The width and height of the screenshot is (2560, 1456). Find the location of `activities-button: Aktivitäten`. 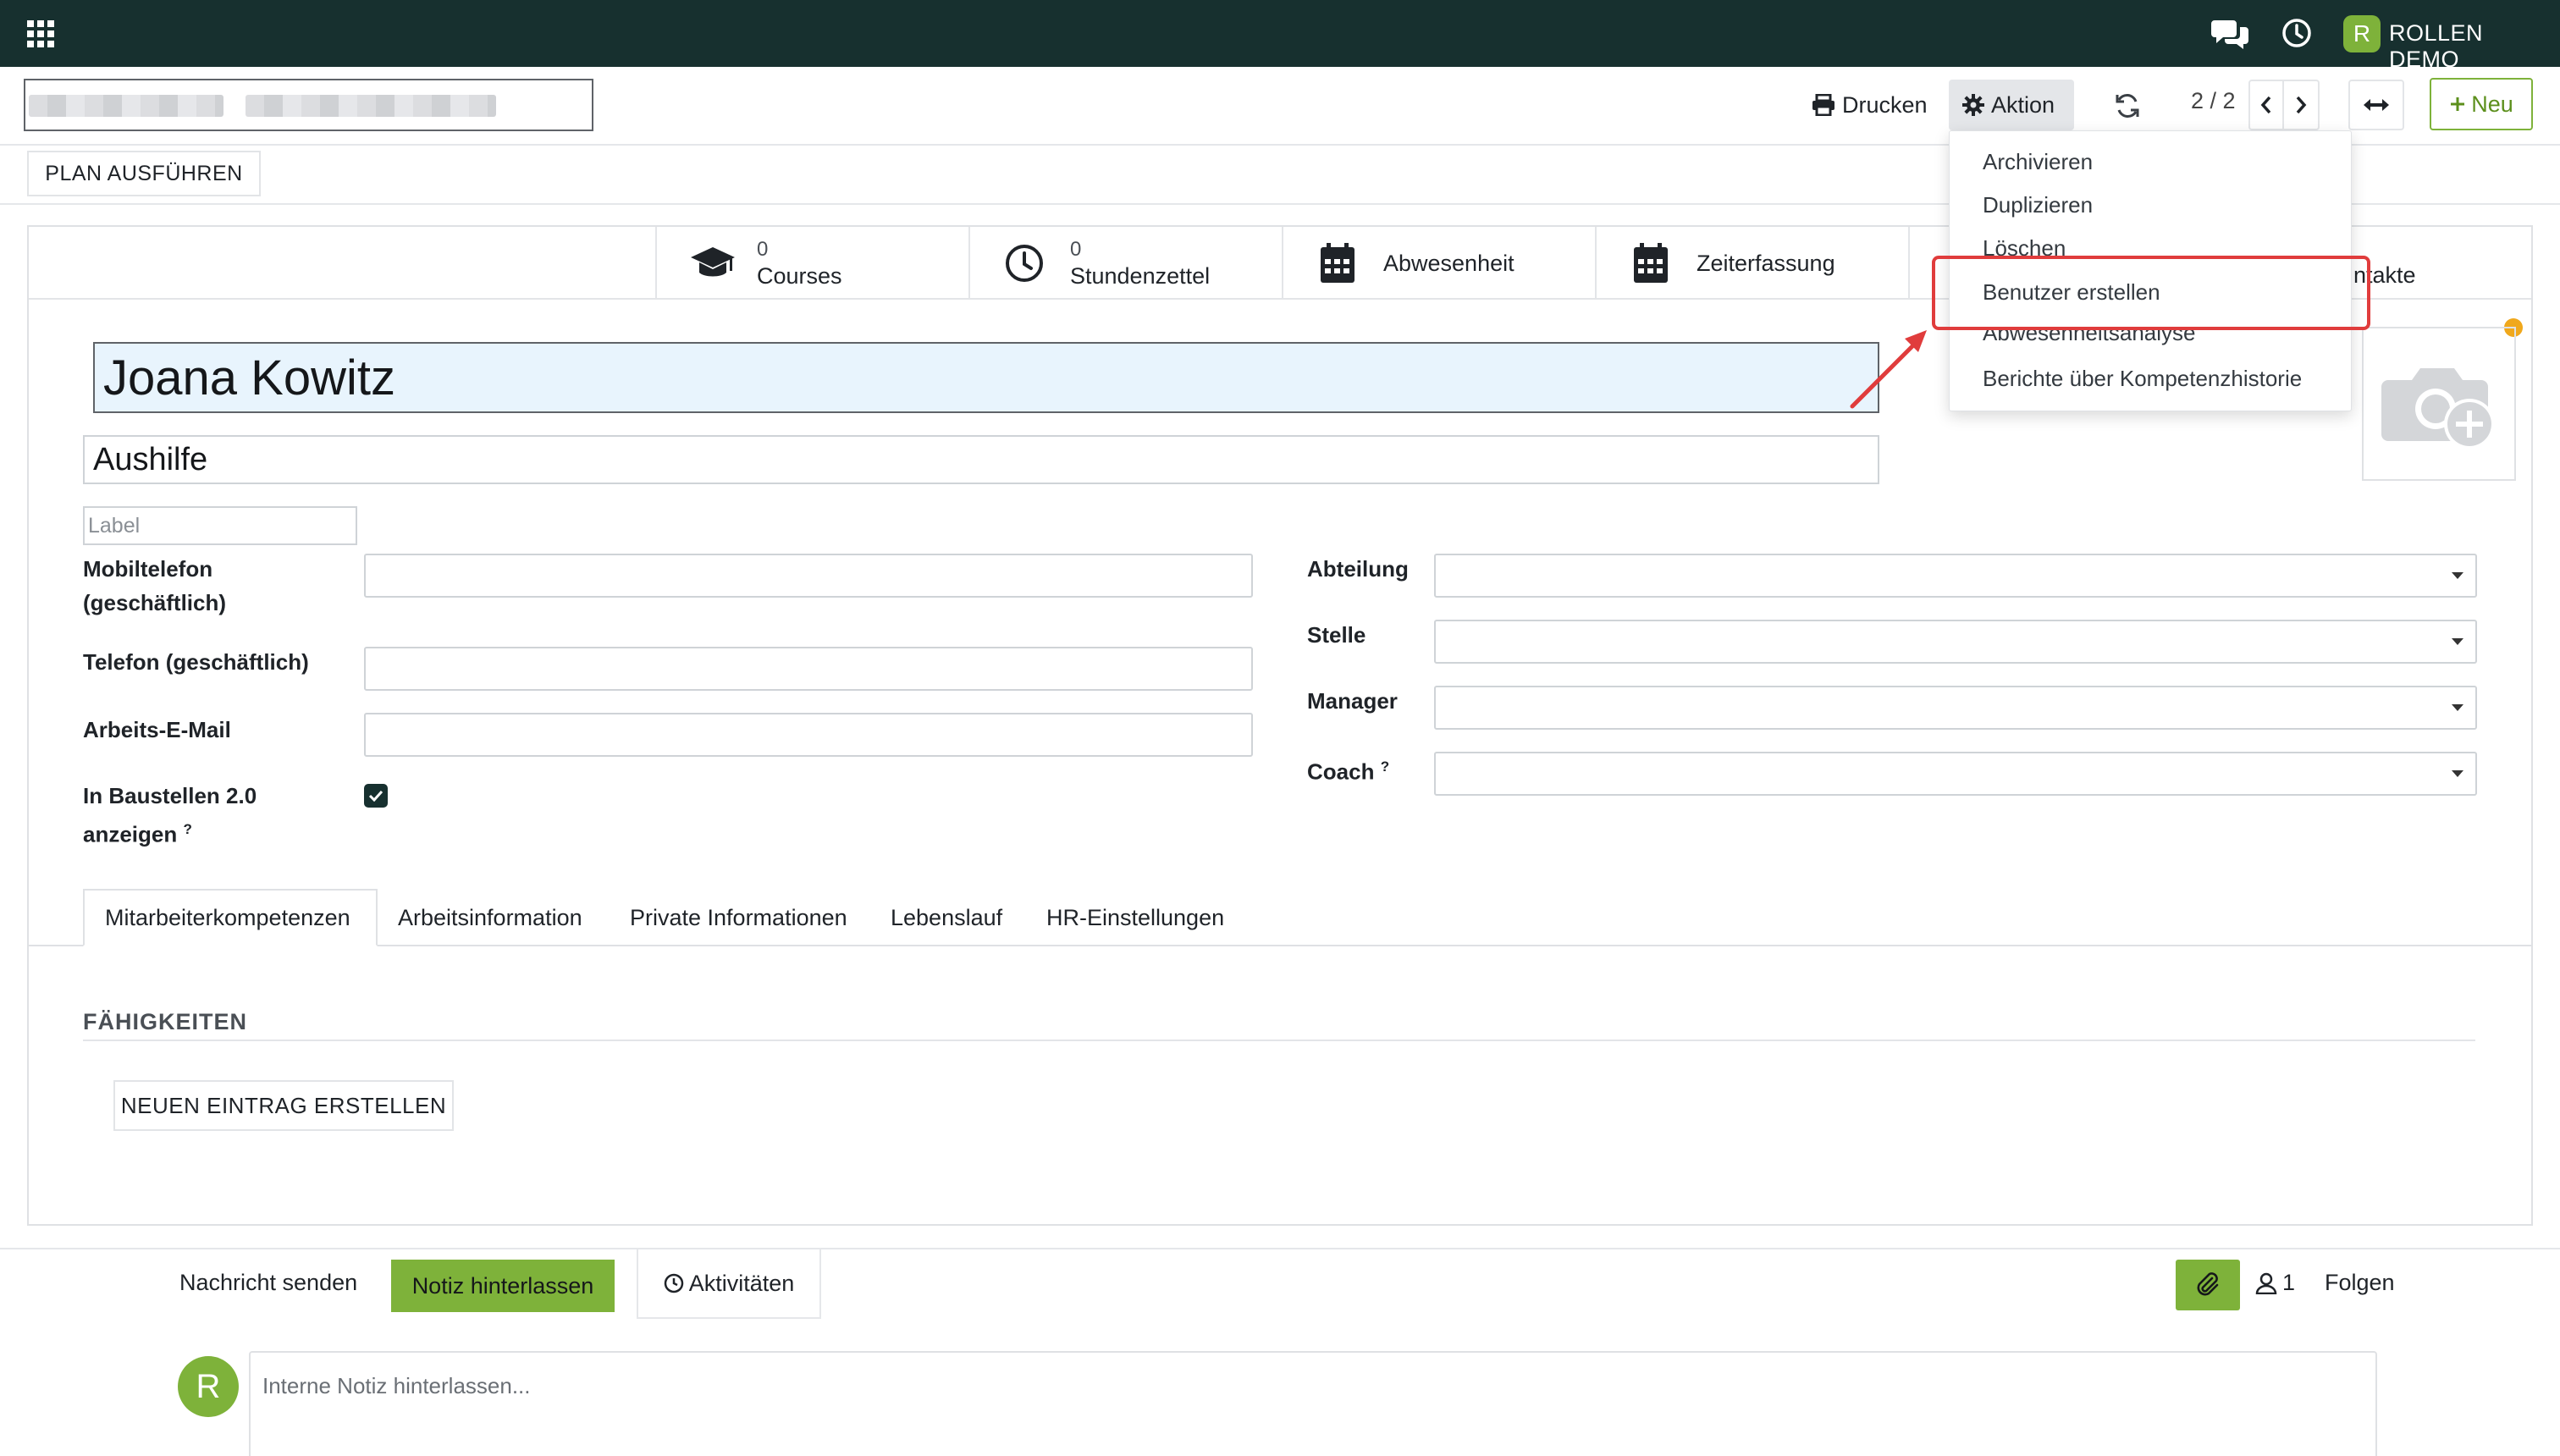

activities-button: Aktivitäten is located at coordinates (729, 1284).